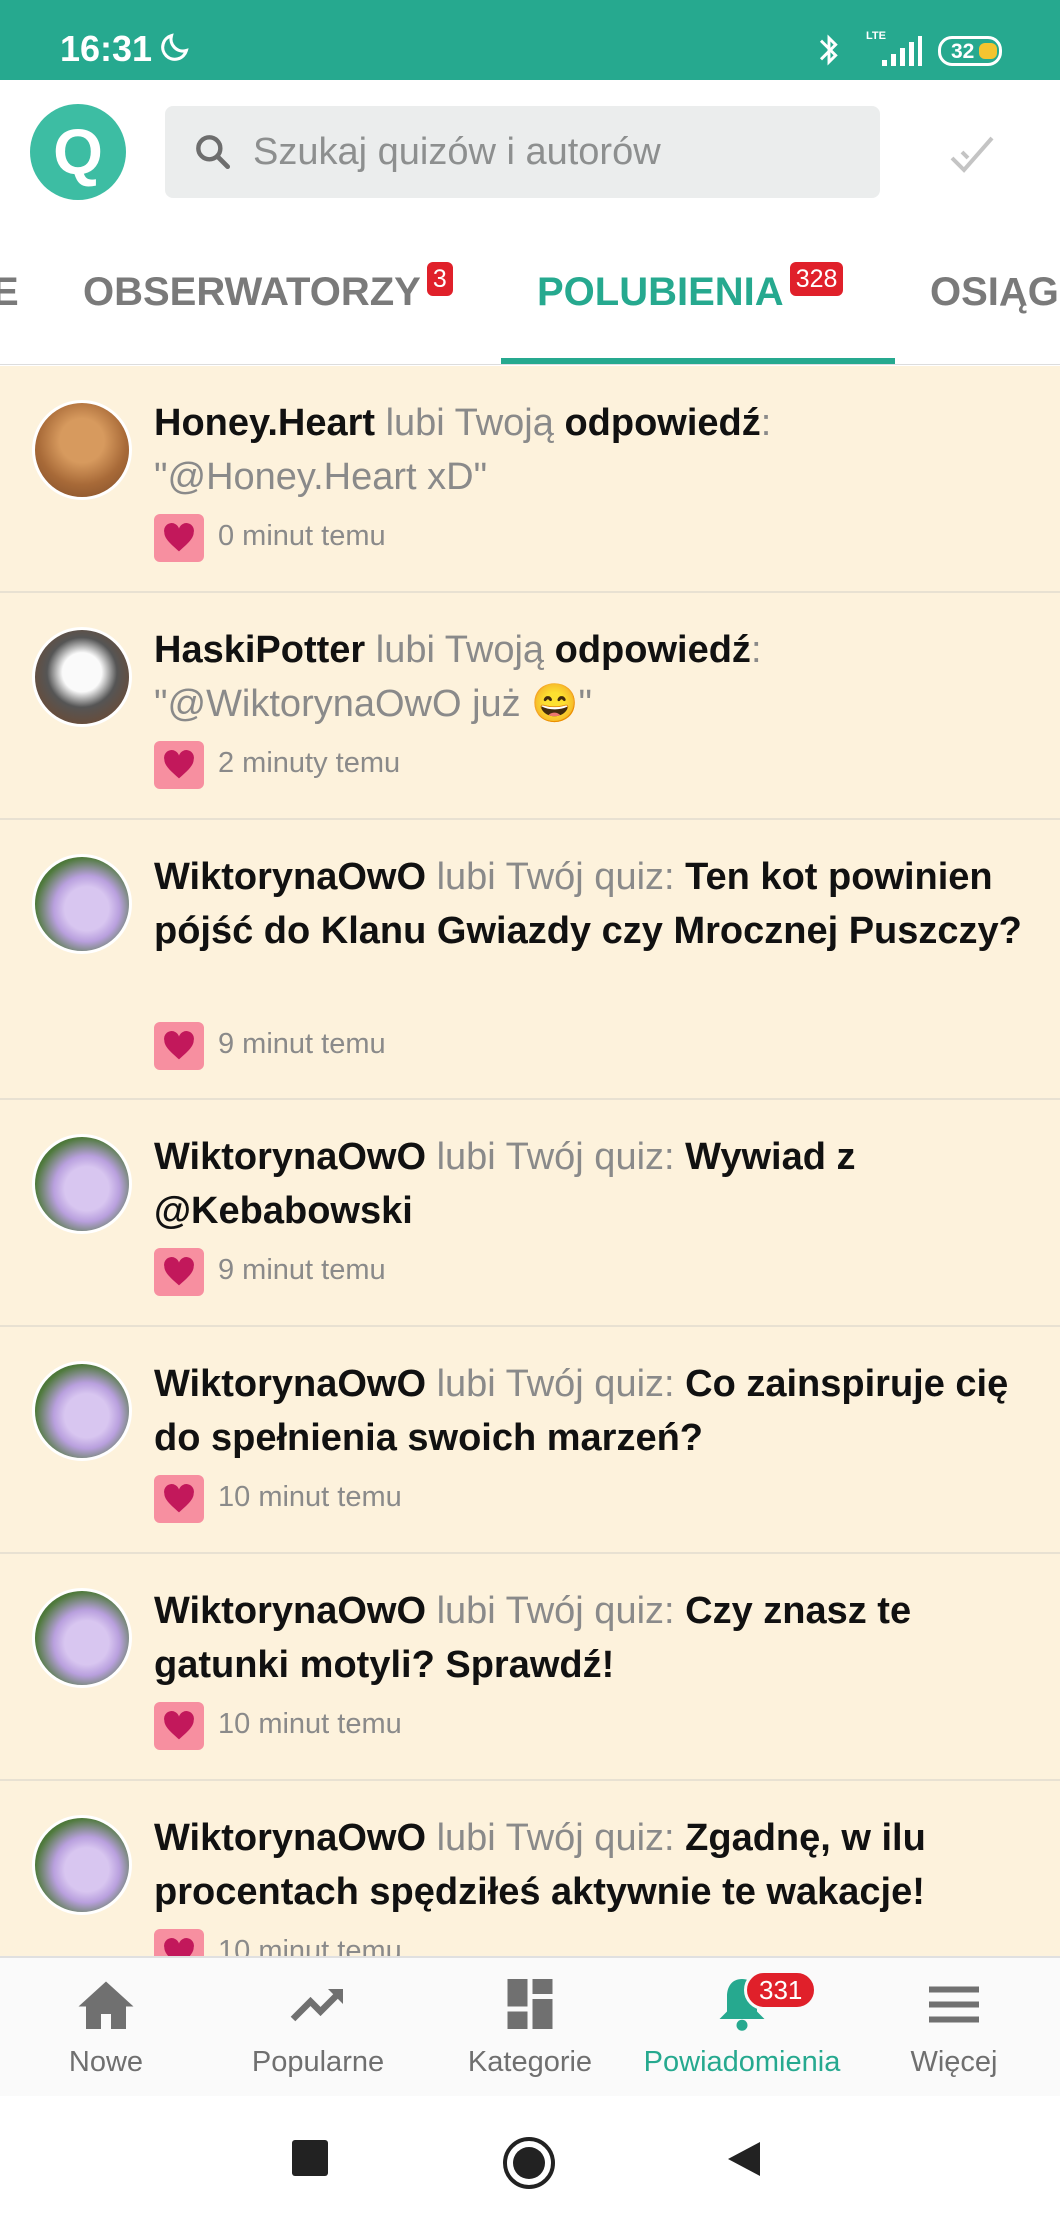 The image size is (1060, 2237). What do you see at coordinates (302, 536) in the screenshot?
I see `timestamp: 0 minut temu` at bounding box center [302, 536].